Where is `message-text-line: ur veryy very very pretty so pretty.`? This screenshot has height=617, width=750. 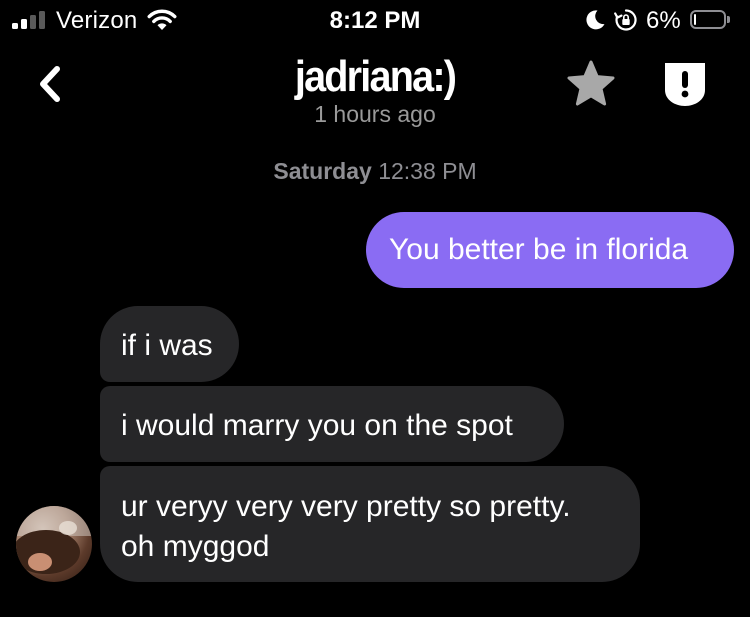
message-text-line: ur veryy very very pretty so pretty. is located at coordinates (346, 506).